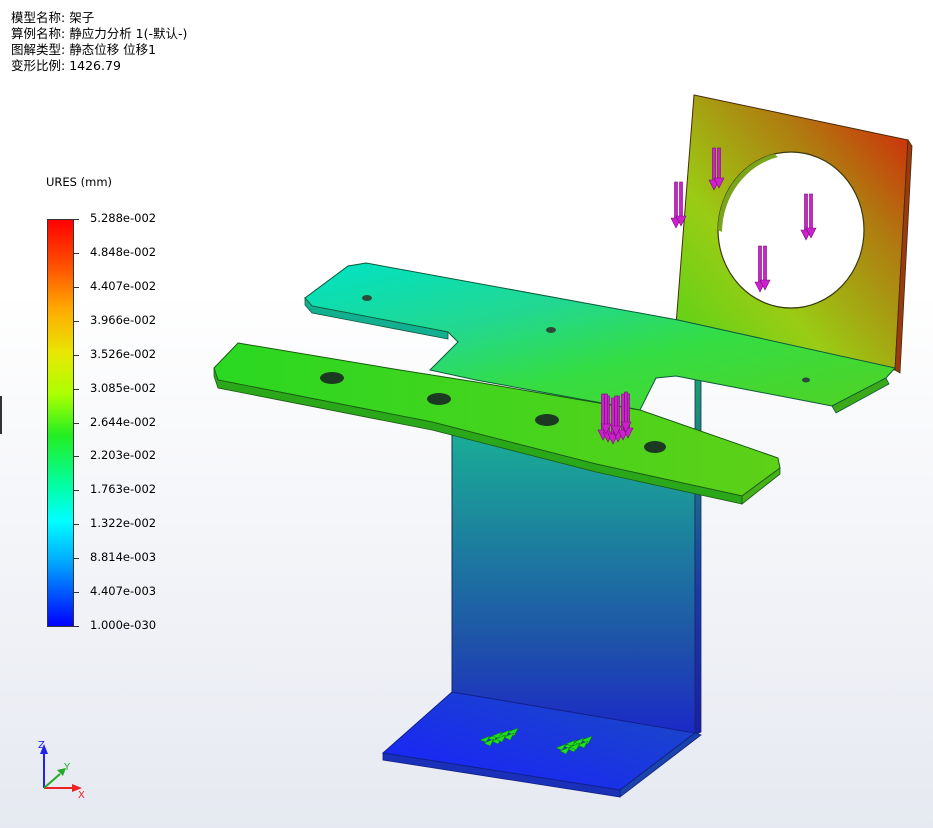 The image size is (933, 828). What do you see at coordinates (58, 766) in the screenshot?
I see `axis-triad: Z X Y` at bounding box center [58, 766].